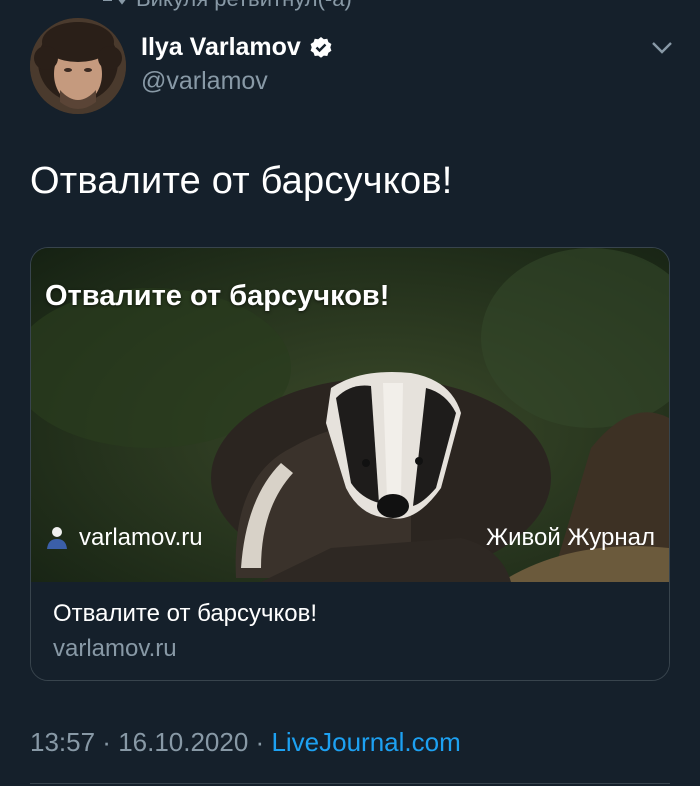 This screenshot has width=700, height=786. What do you see at coordinates (662, 47) in the screenshot?
I see `chevron-down-icon` at bounding box center [662, 47].